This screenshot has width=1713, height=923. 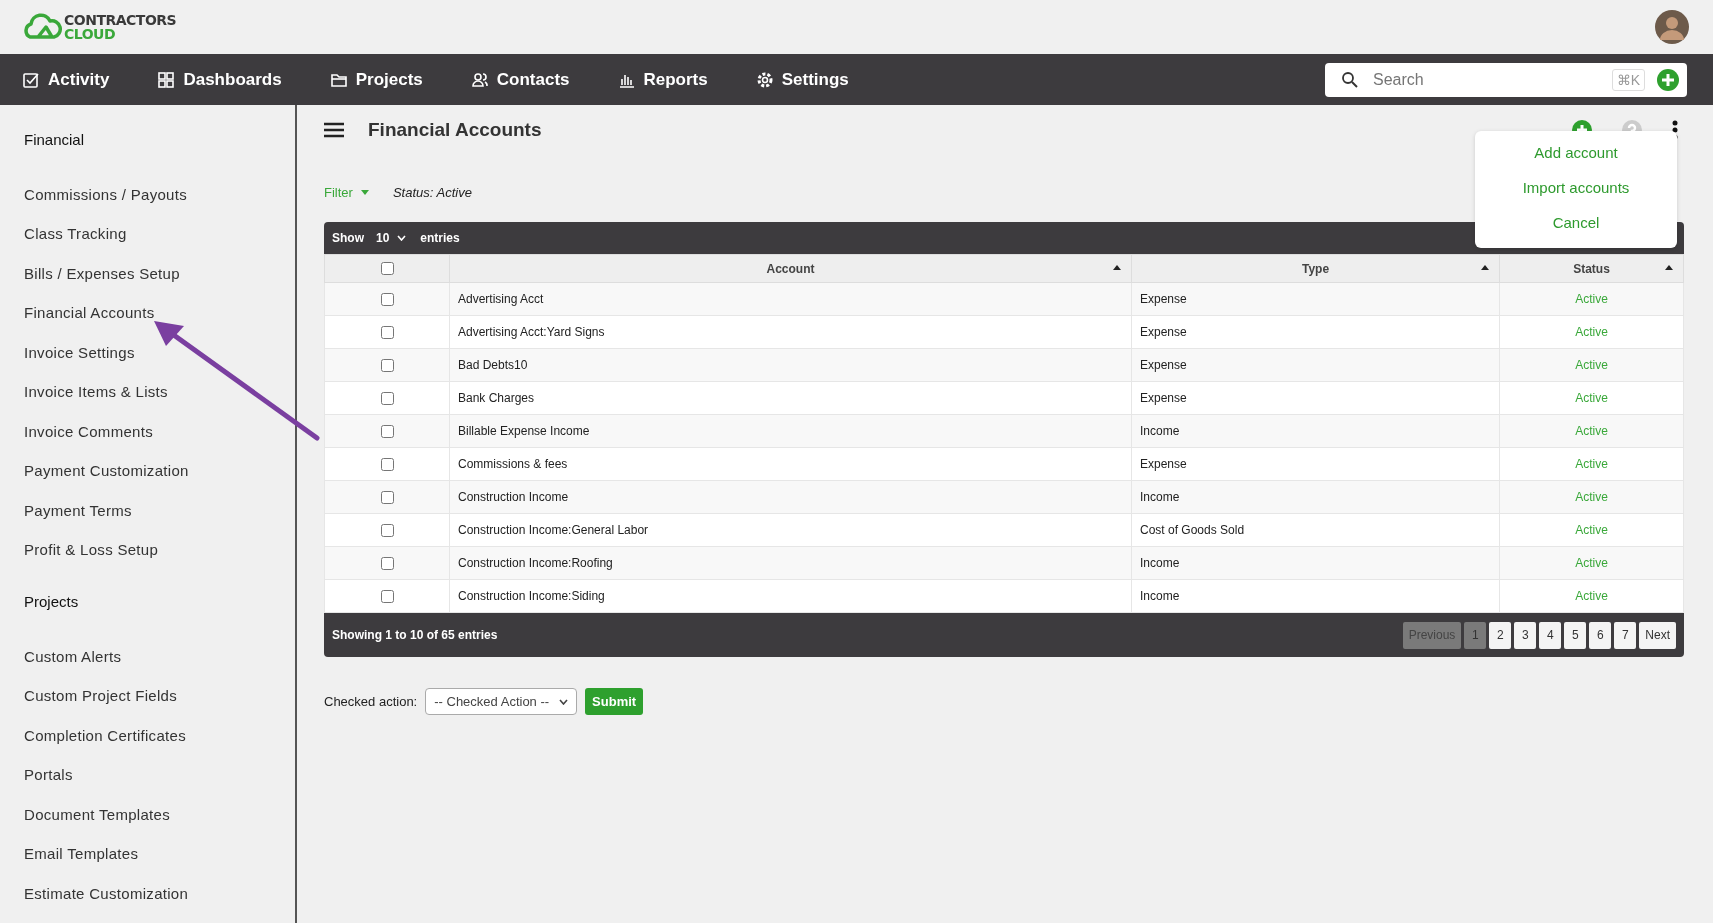 What do you see at coordinates (166, 79) in the screenshot?
I see `grid-icon` at bounding box center [166, 79].